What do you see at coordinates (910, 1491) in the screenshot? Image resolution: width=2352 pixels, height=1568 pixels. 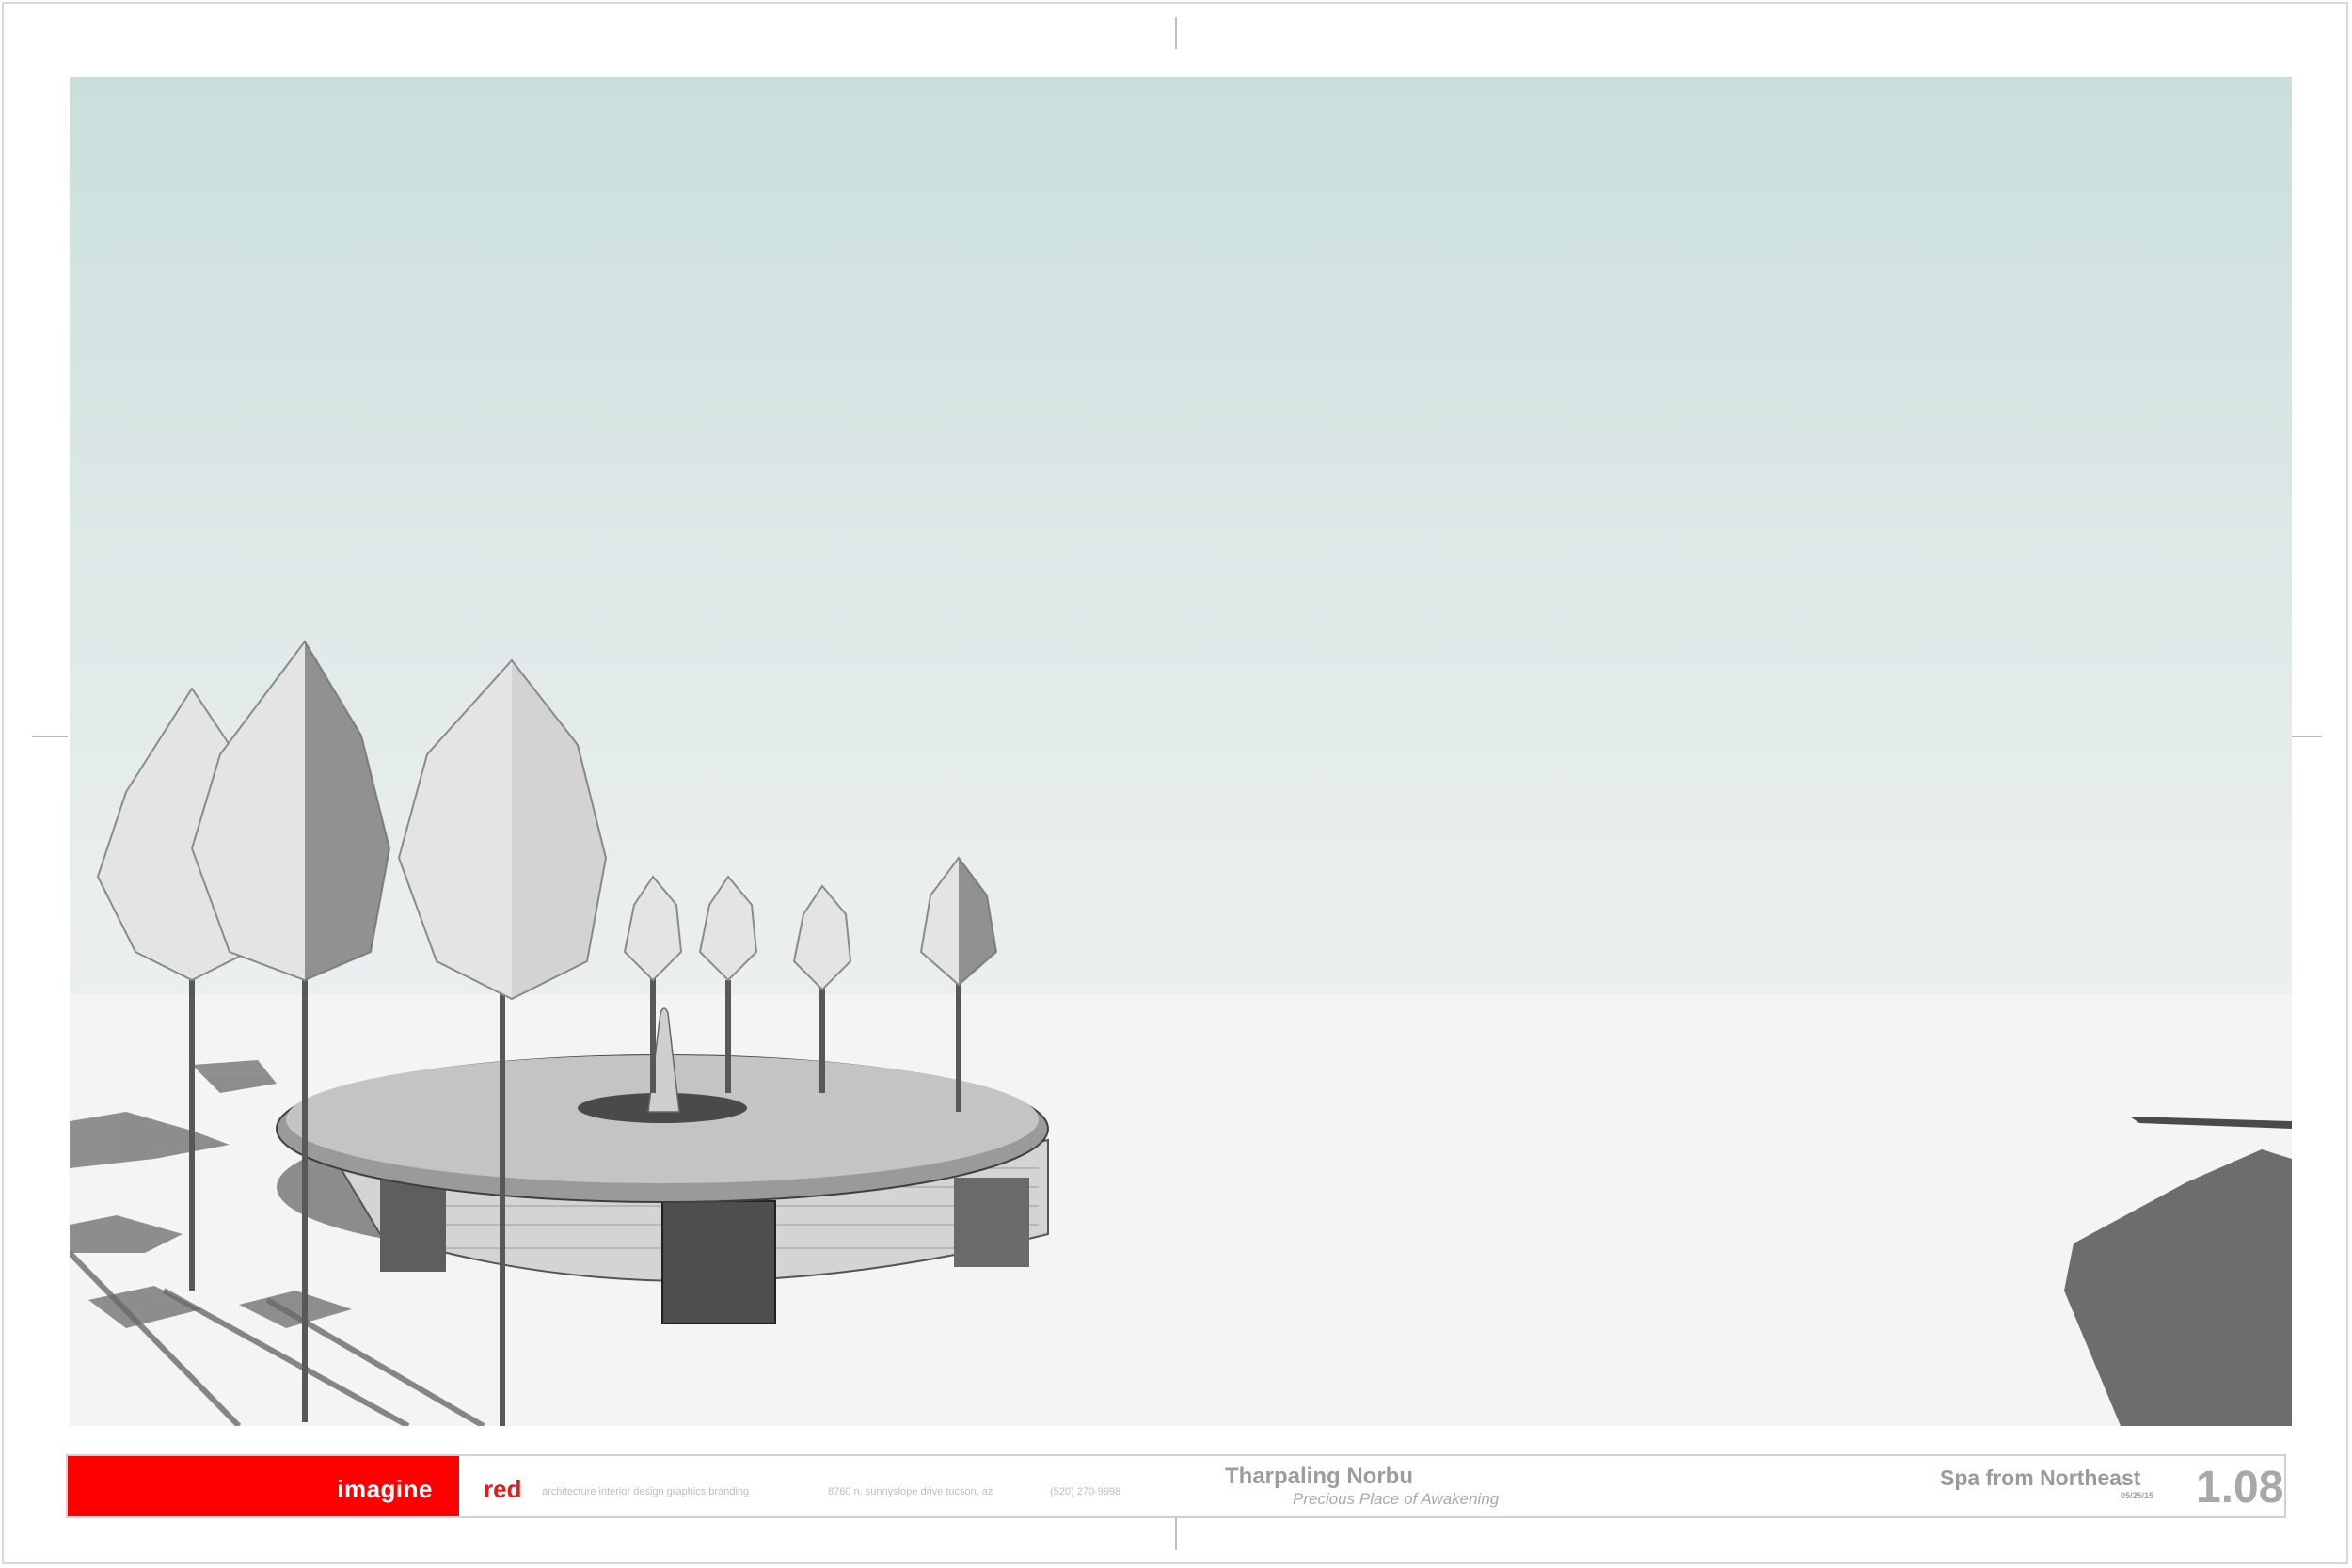 I see `address-text: 8760 n. sunnyslope drive tucson, az` at bounding box center [910, 1491].